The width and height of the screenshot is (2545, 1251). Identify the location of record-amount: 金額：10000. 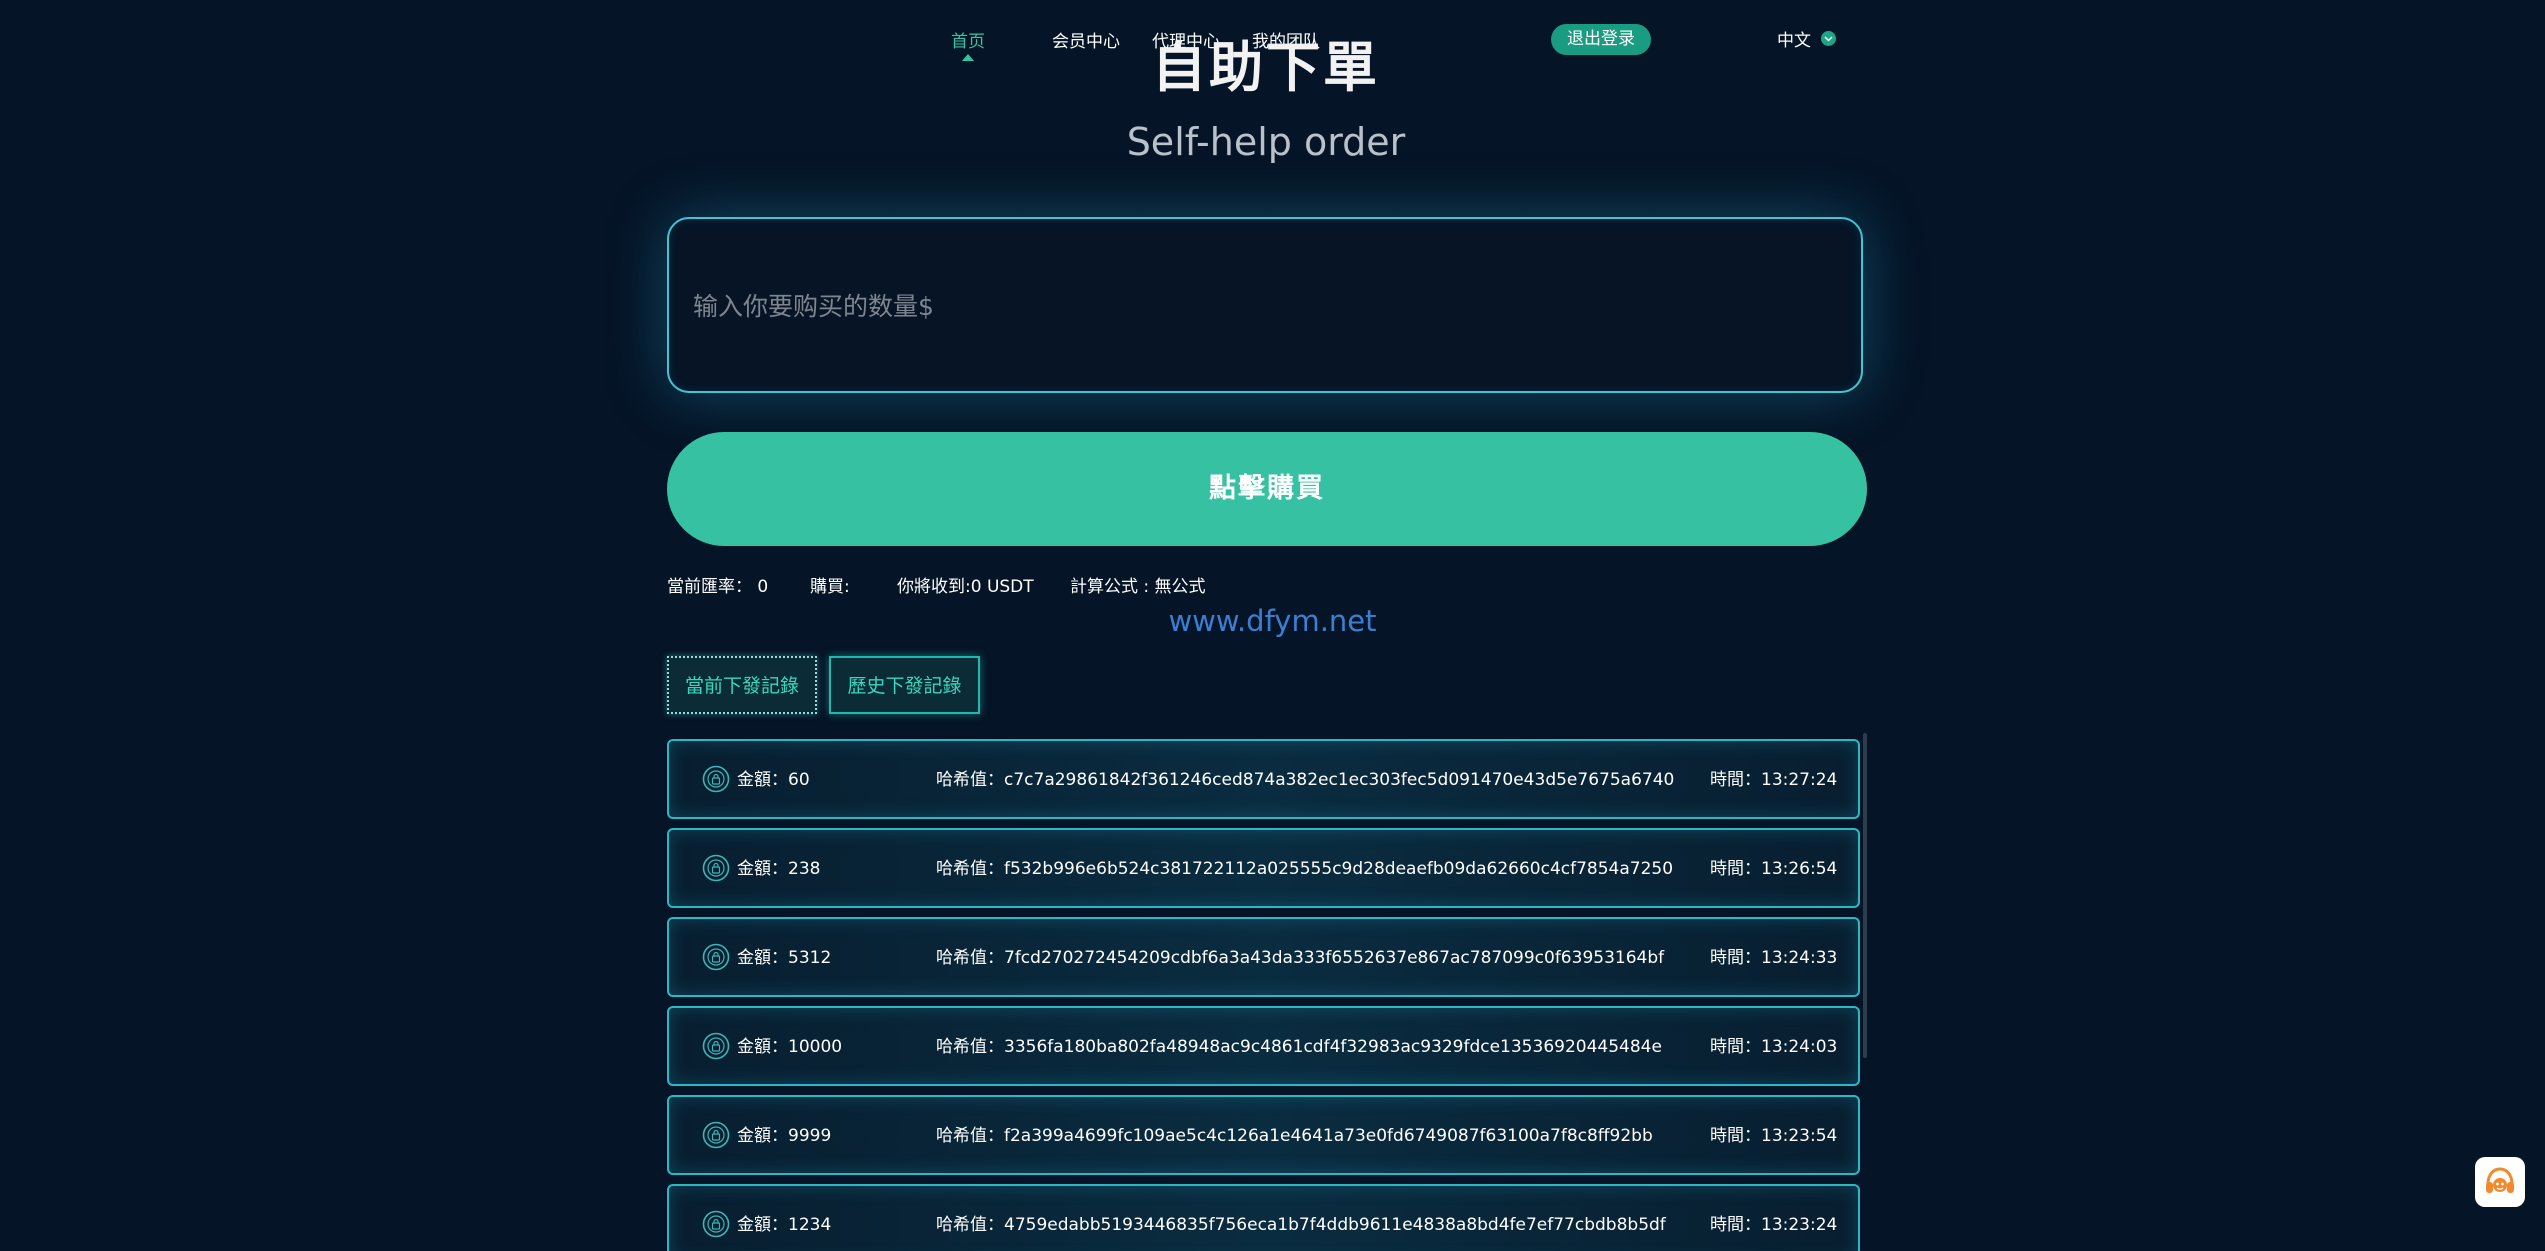
(790, 1047).